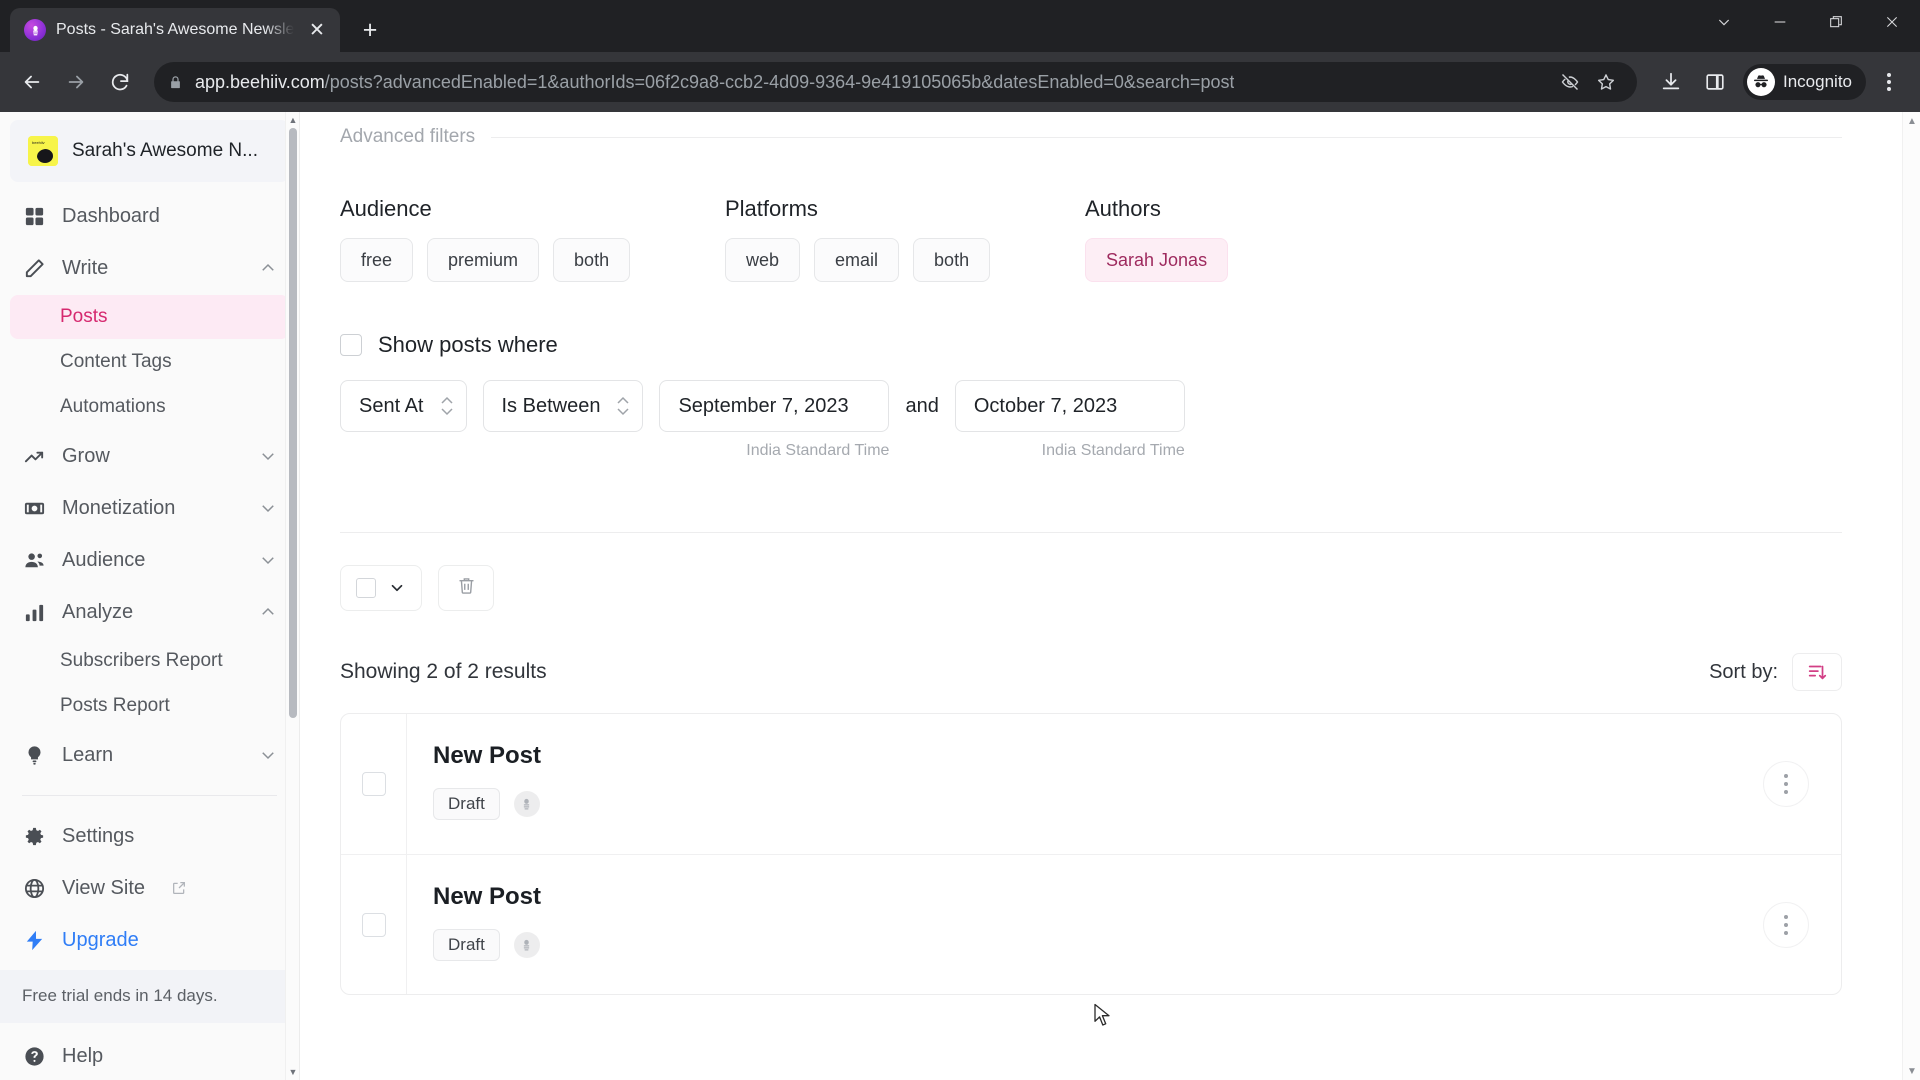 Image resolution: width=1920 pixels, height=1080 pixels. Describe the element at coordinates (1889, 82) in the screenshot. I see `kebab-menu-icon` at that location.